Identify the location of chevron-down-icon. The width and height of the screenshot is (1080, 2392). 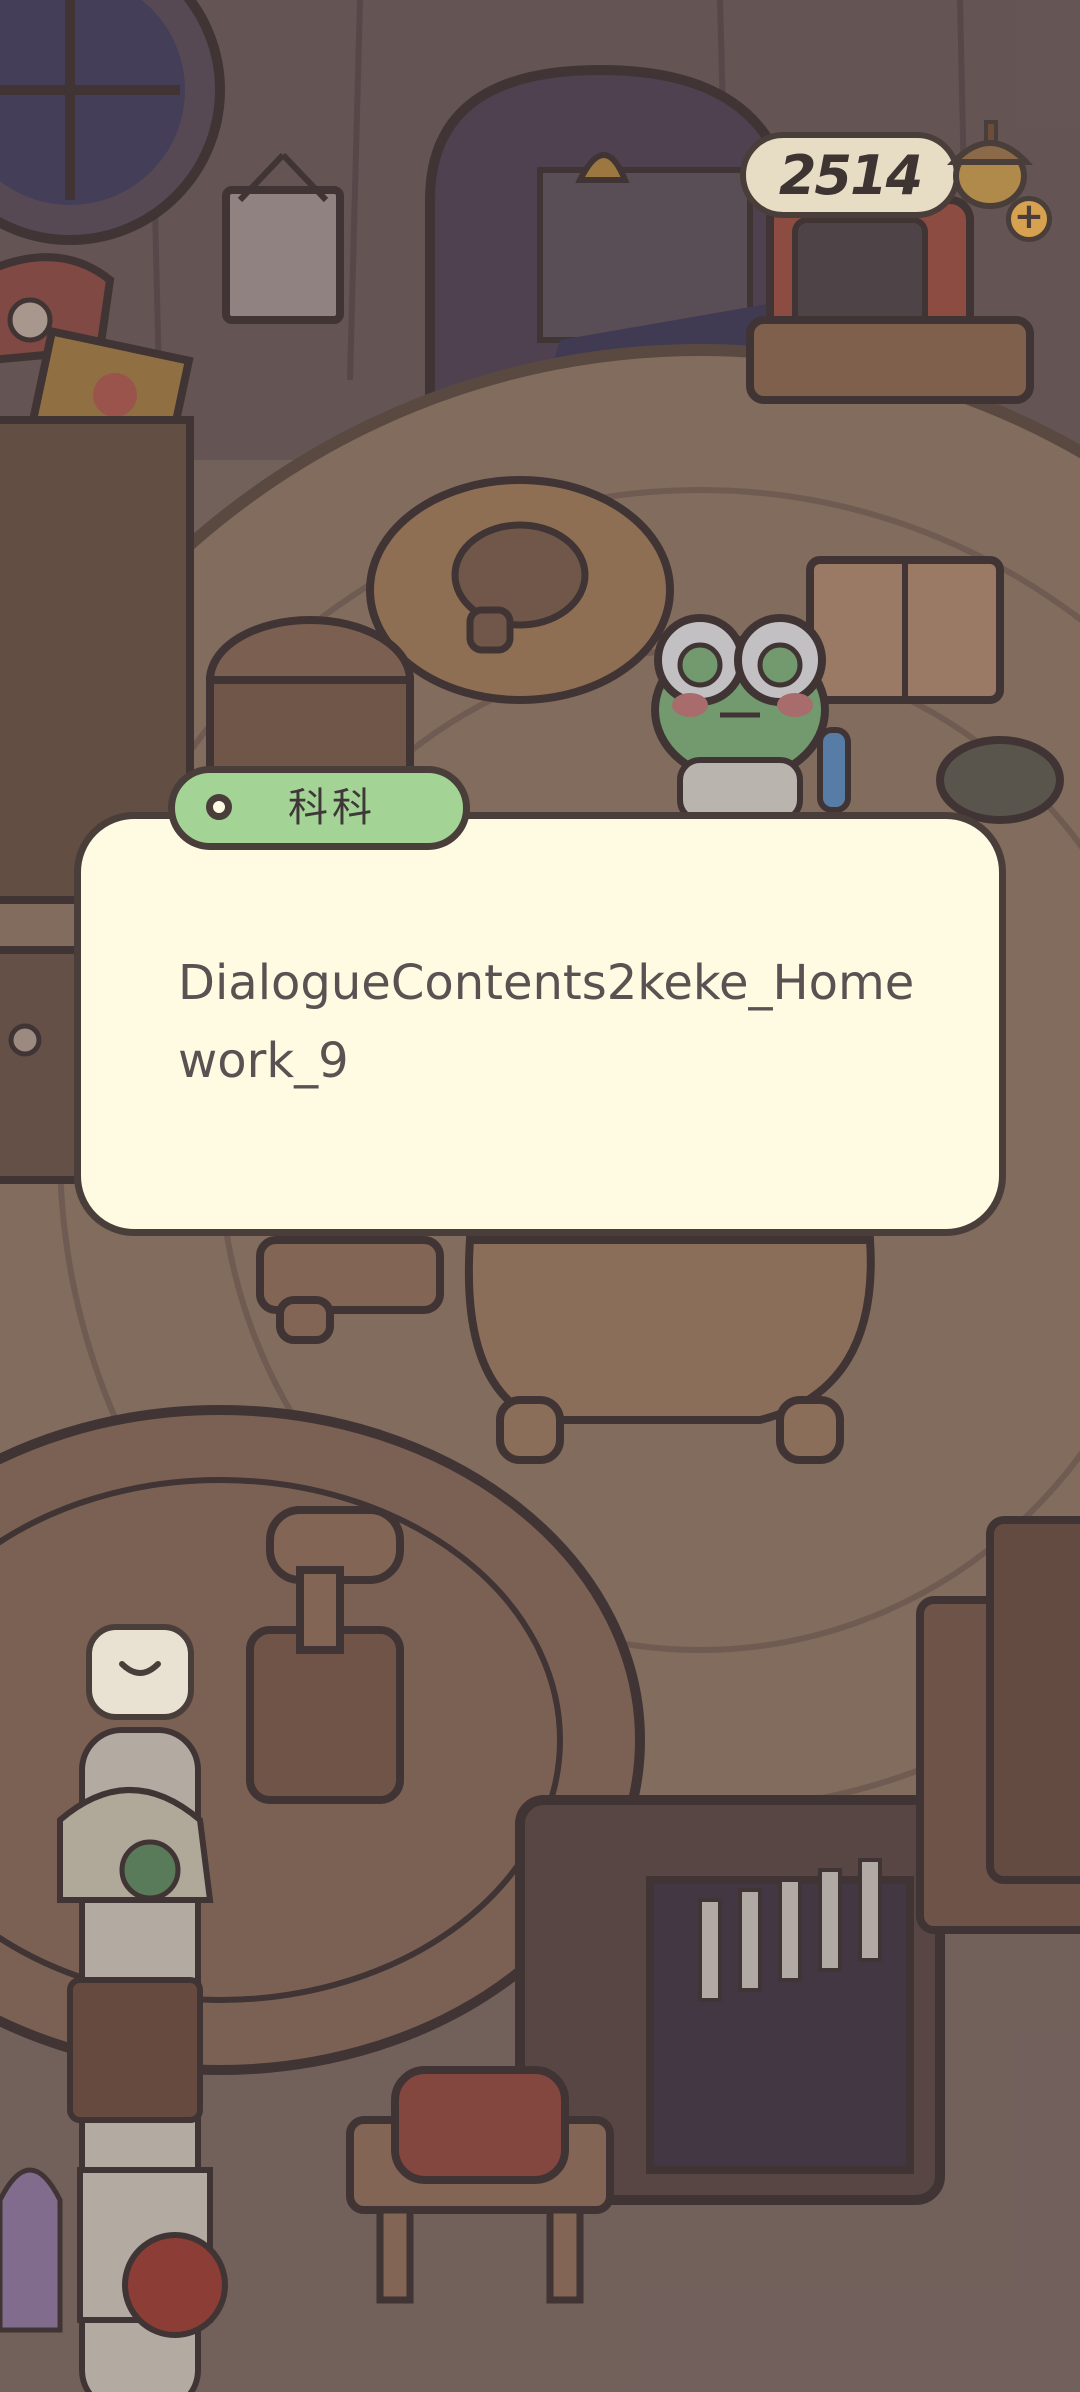
(140, 1668).